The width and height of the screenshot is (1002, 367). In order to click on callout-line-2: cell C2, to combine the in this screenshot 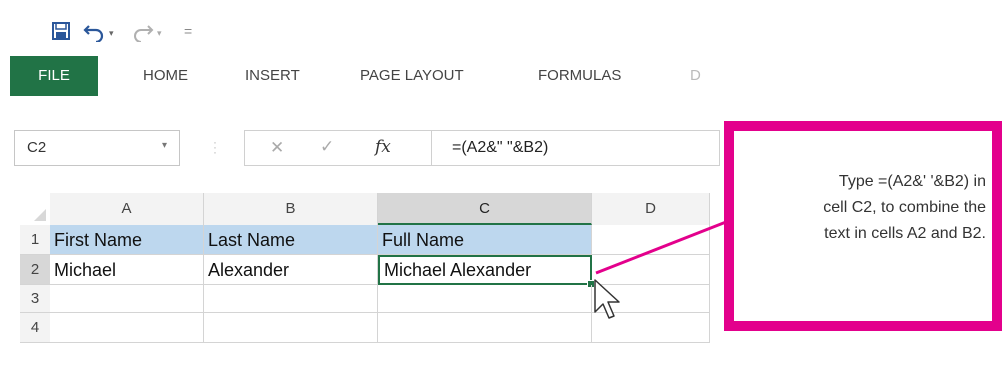, I will do `click(904, 207)`.